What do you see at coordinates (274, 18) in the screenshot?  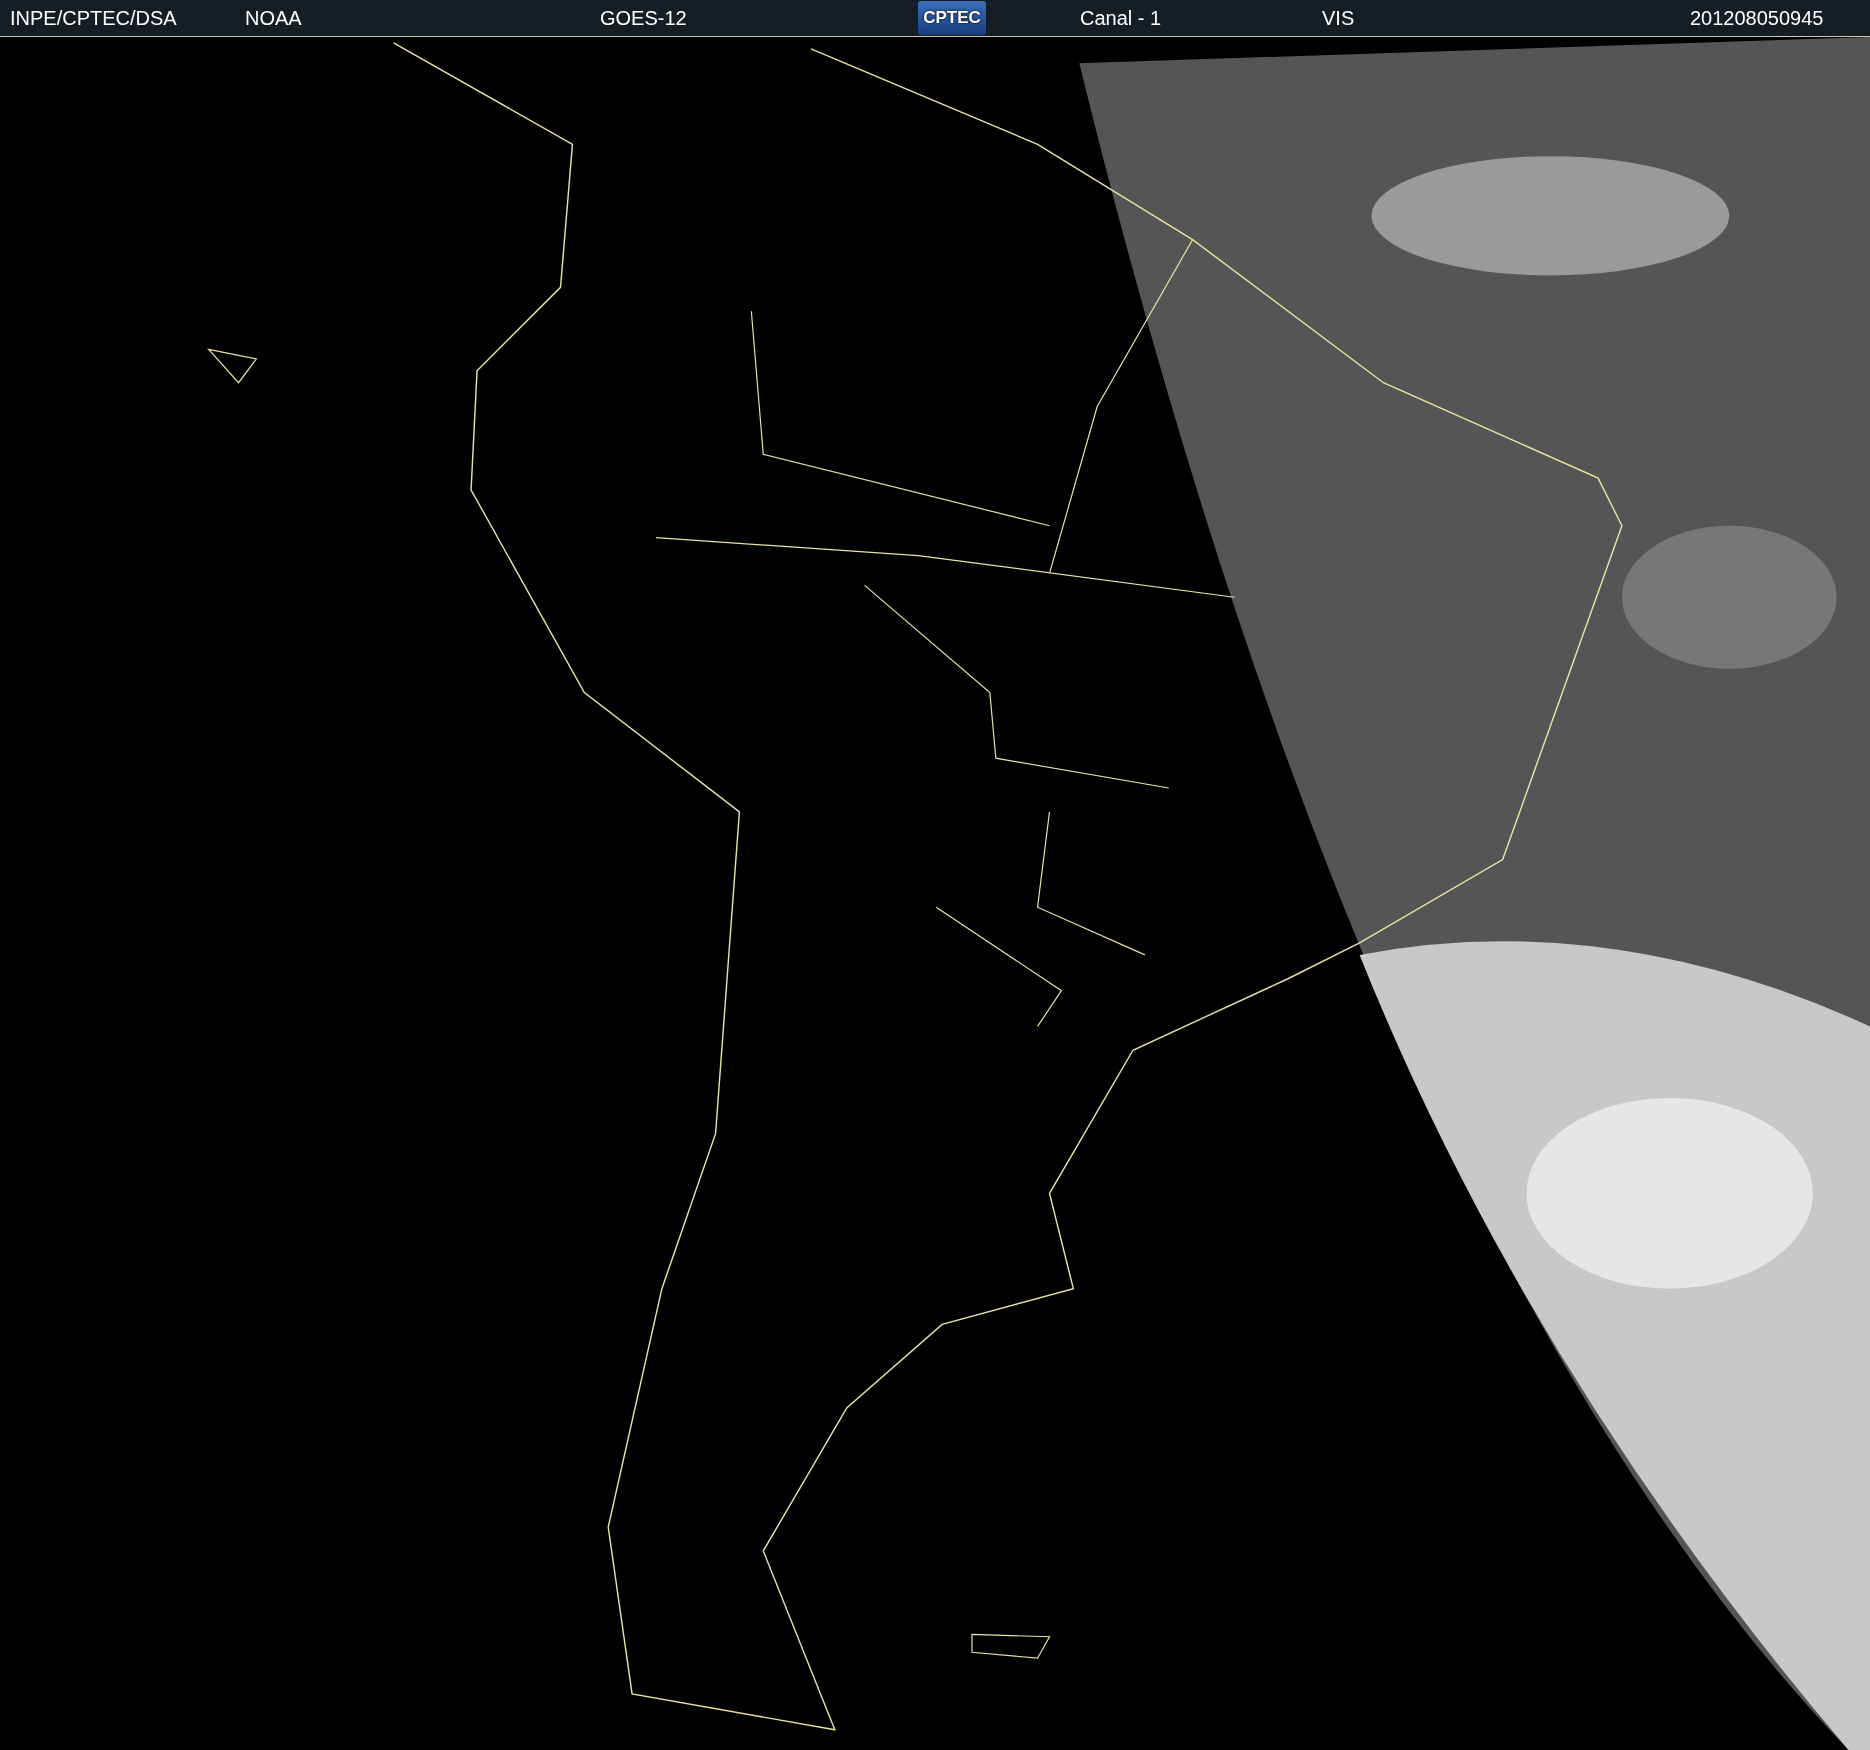 I see `header-label: NOAA` at bounding box center [274, 18].